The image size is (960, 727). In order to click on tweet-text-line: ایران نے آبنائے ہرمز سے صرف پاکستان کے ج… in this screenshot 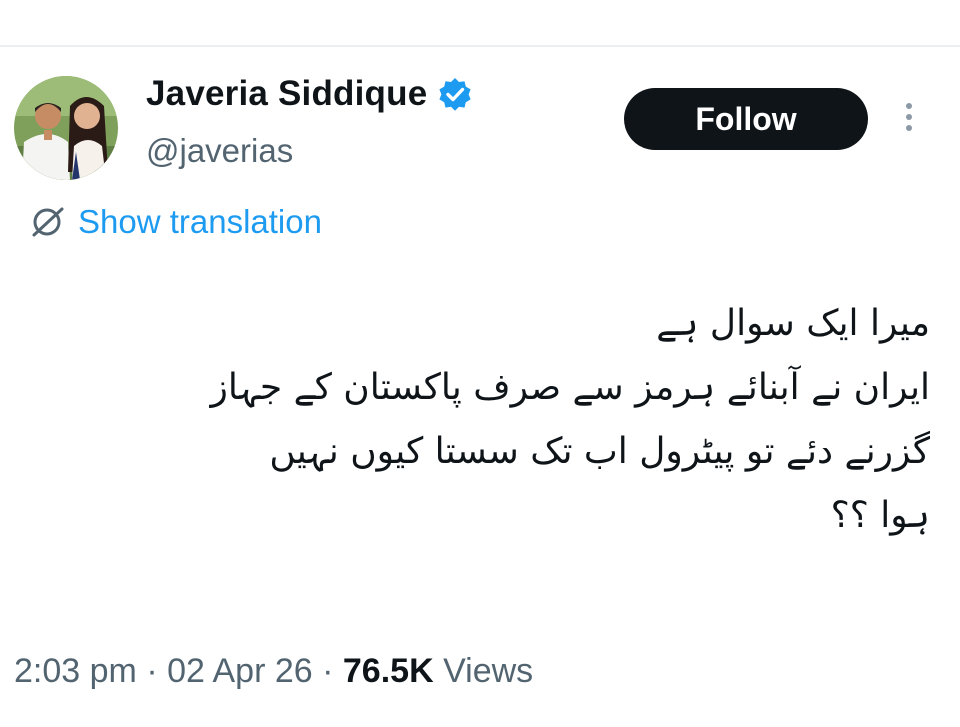, I will do `click(570, 387)`.